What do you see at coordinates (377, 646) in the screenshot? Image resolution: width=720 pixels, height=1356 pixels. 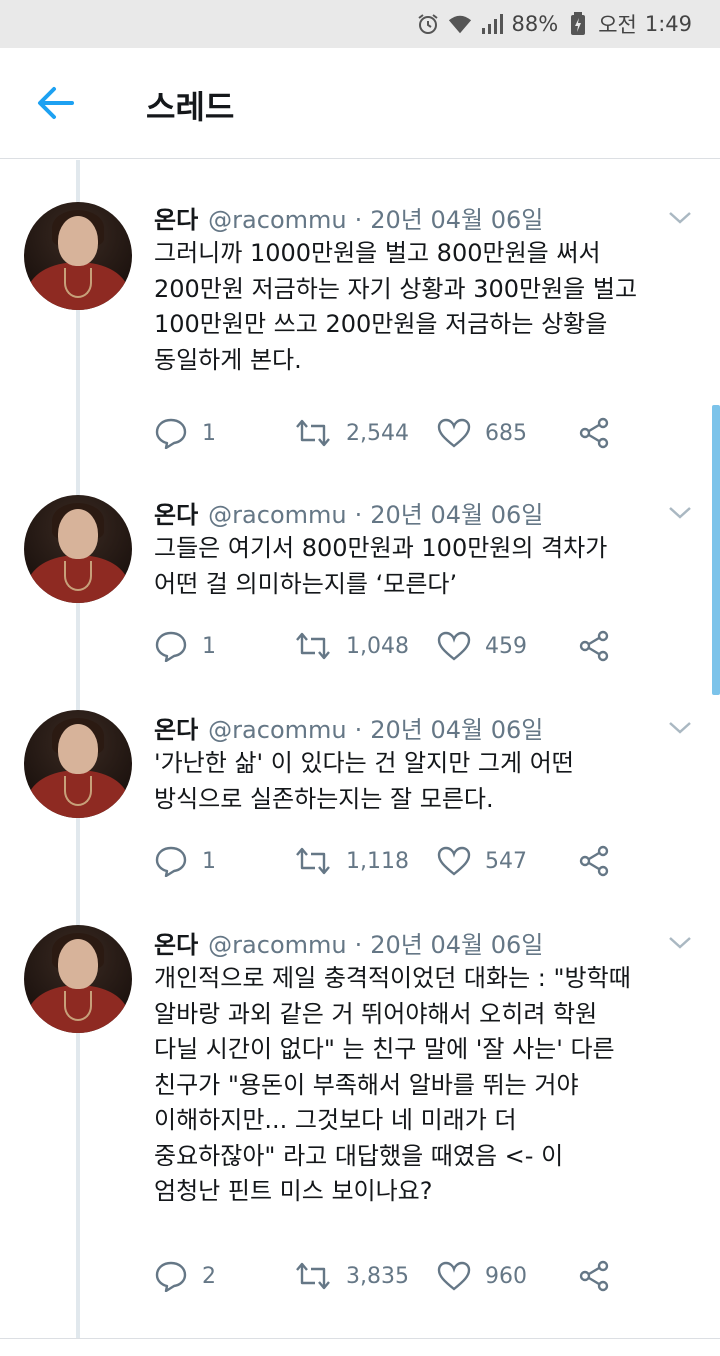 I see `retweet-count: 1,048` at bounding box center [377, 646].